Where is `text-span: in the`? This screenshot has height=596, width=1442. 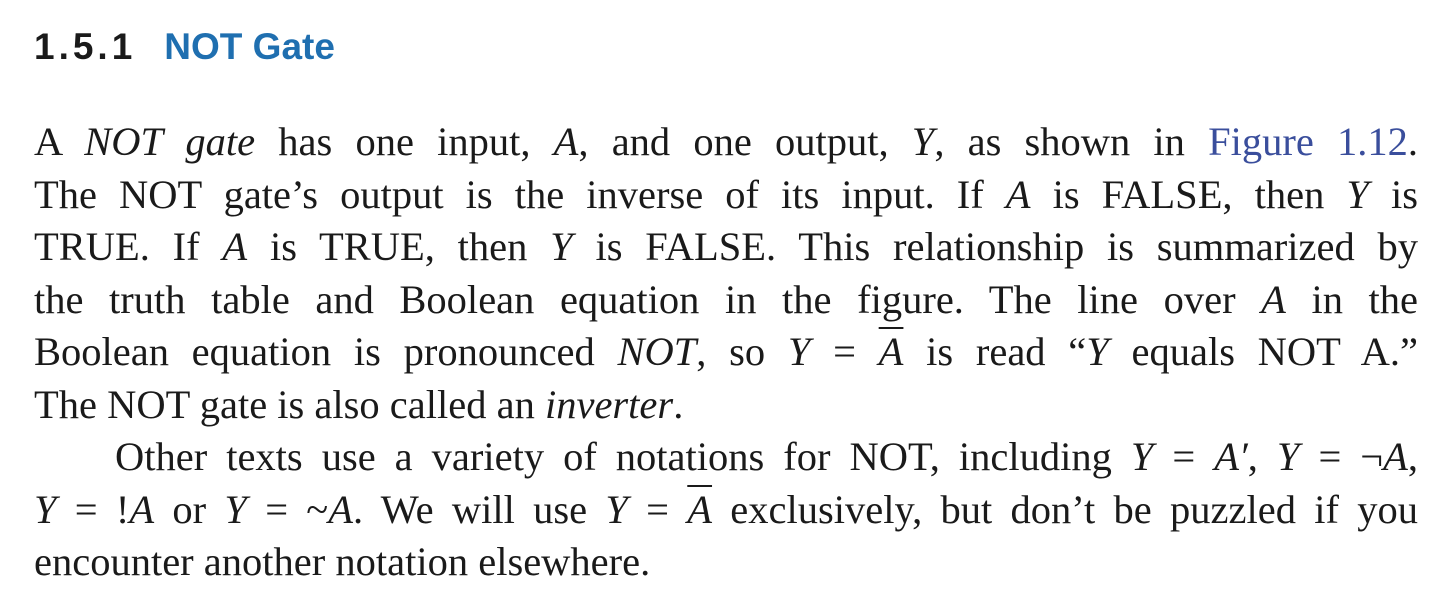 text-span: in the is located at coordinates (1351, 299).